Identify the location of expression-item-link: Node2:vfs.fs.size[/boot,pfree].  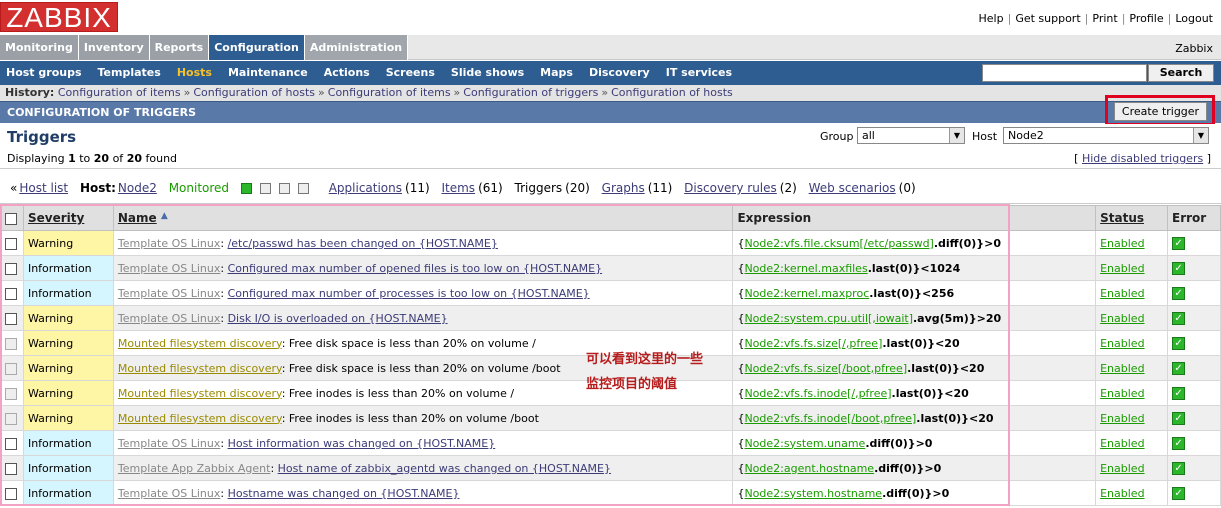
(825, 368).